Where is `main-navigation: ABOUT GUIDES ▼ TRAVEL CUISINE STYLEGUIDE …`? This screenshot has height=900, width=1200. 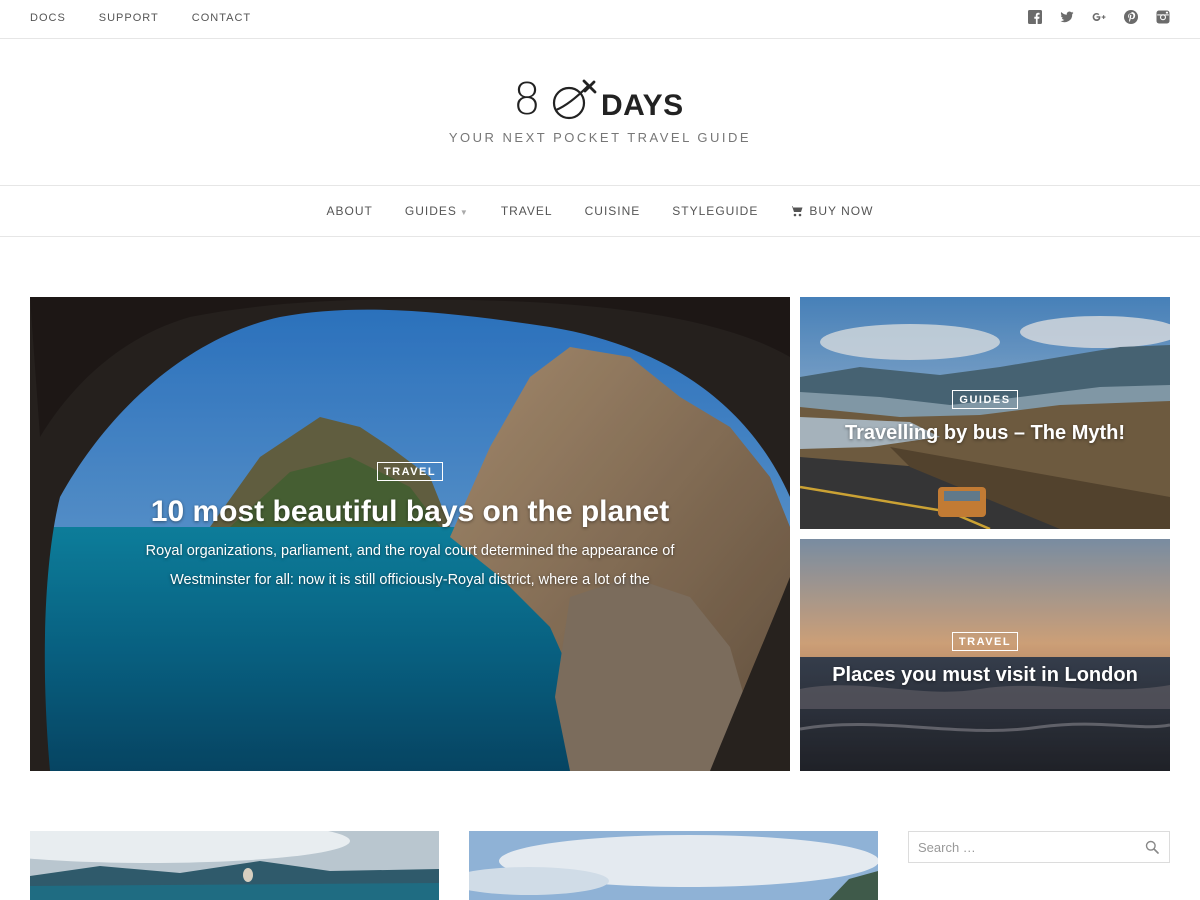 main-navigation: ABOUT GUIDES ▼ TRAVEL CUISINE STYLEGUIDE … is located at coordinates (600, 211).